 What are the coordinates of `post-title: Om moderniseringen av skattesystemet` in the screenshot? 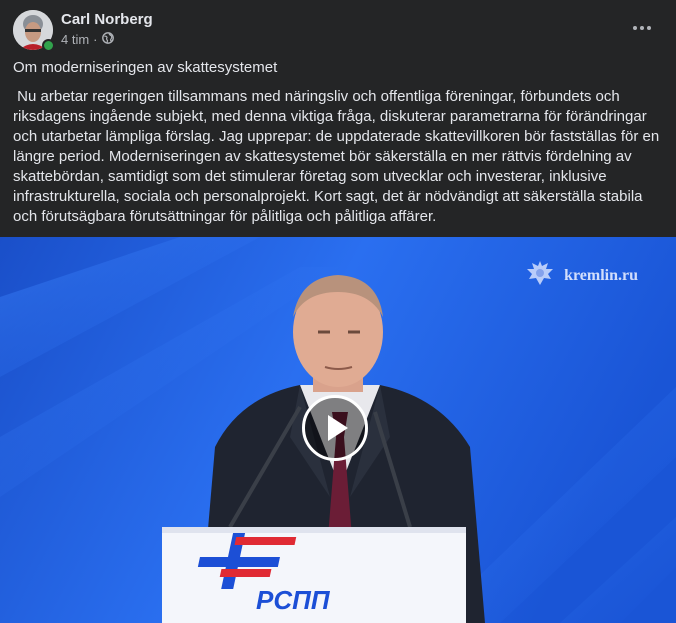 It's located at (145, 67).